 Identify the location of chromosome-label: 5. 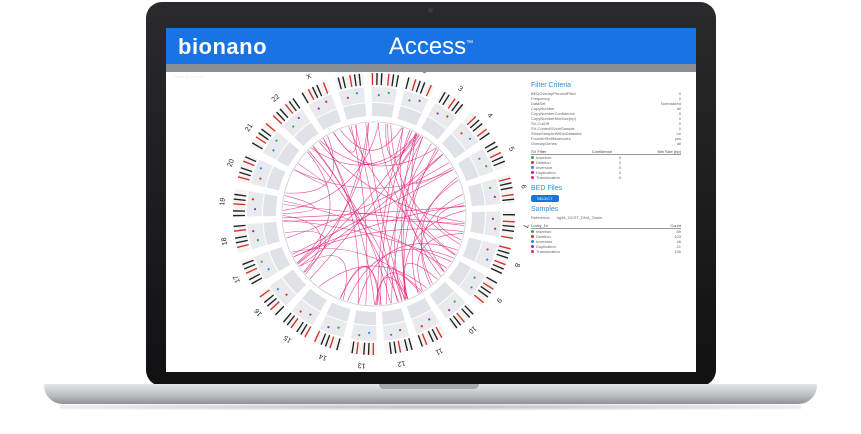
(511, 149).